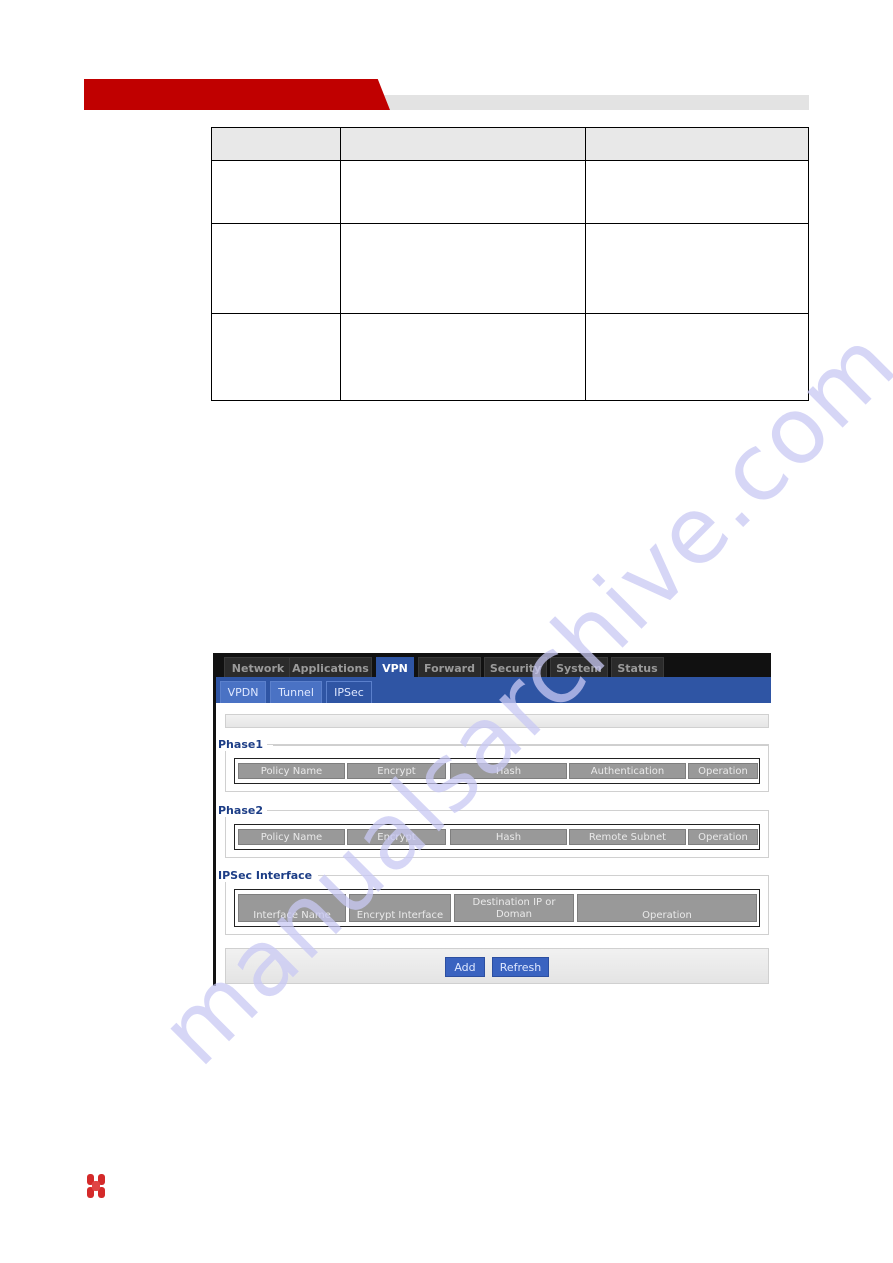 The height and width of the screenshot is (1263, 893). What do you see at coordinates (242, 744) in the screenshot?
I see `phase1-title: Phase1` at bounding box center [242, 744].